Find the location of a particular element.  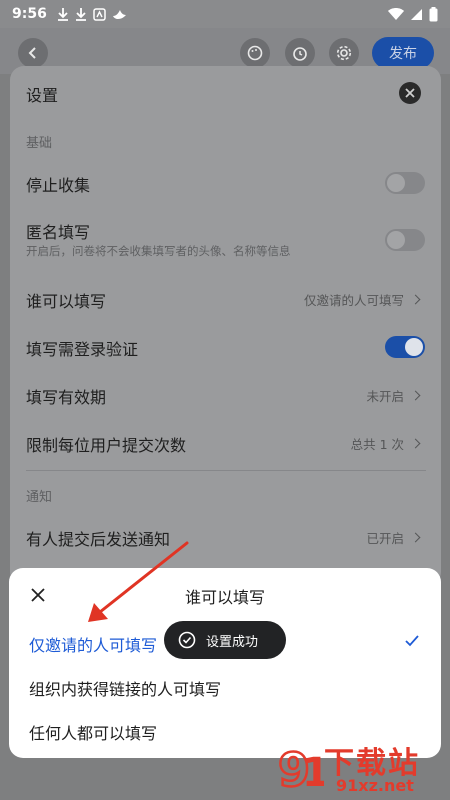

check-icon is located at coordinates (412, 641).